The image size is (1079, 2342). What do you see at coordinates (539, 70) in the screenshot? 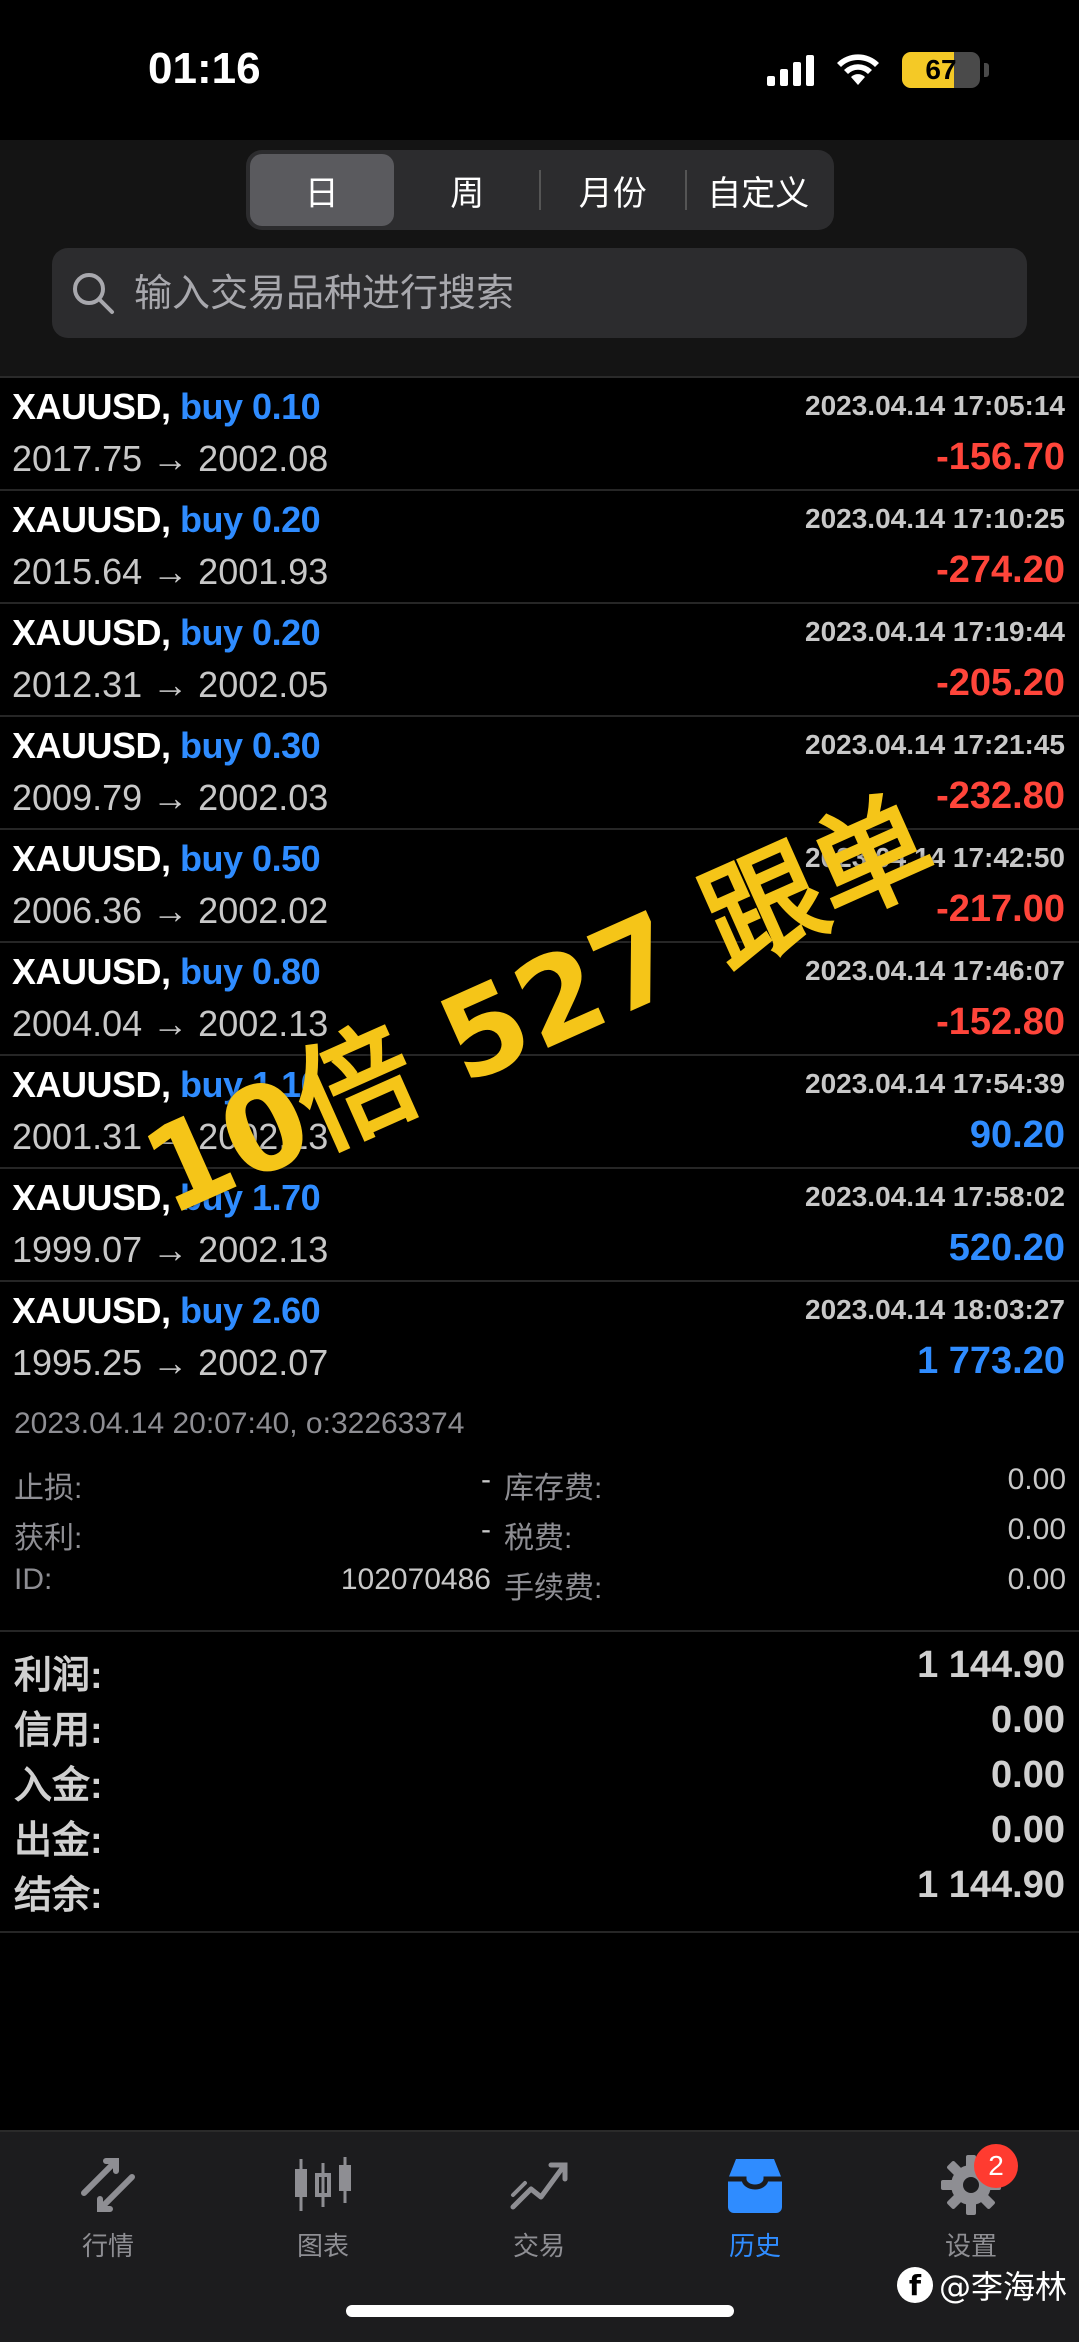
I see `status-bar: 01:16 67` at bounding box center [539, 70].